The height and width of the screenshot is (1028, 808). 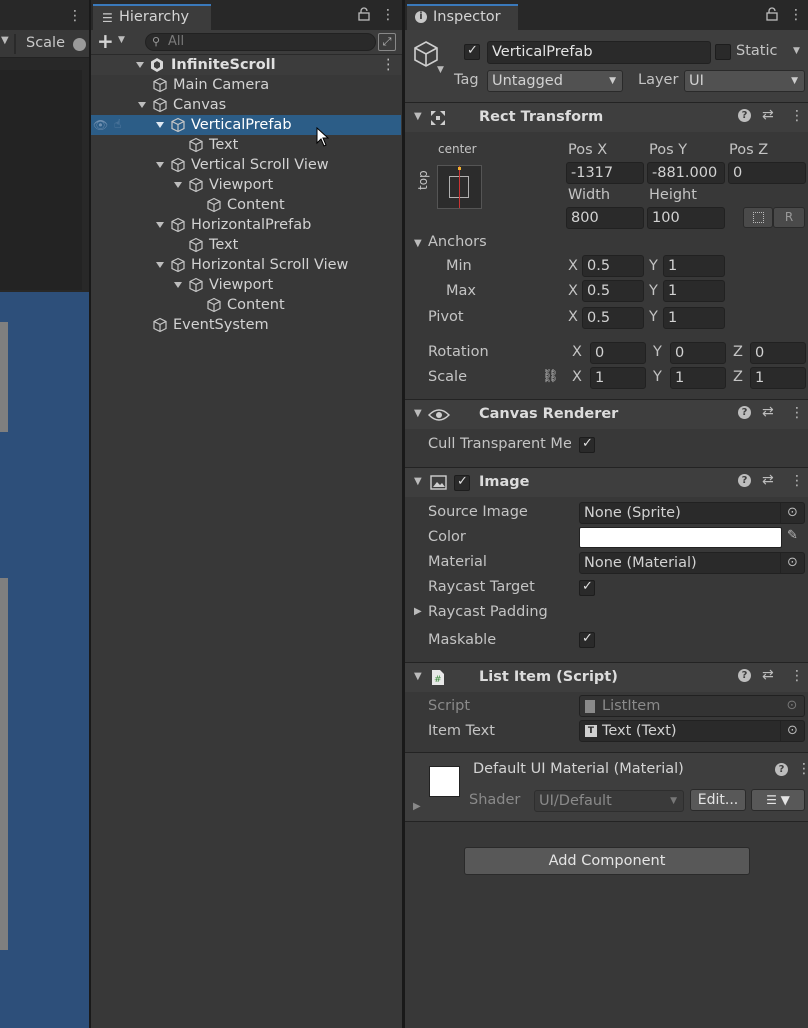 What do you see at coordinates (555, 81) in the screenshot?
I see `tag-dropdown: Untagged ▼` at bounding box center [555, 81].